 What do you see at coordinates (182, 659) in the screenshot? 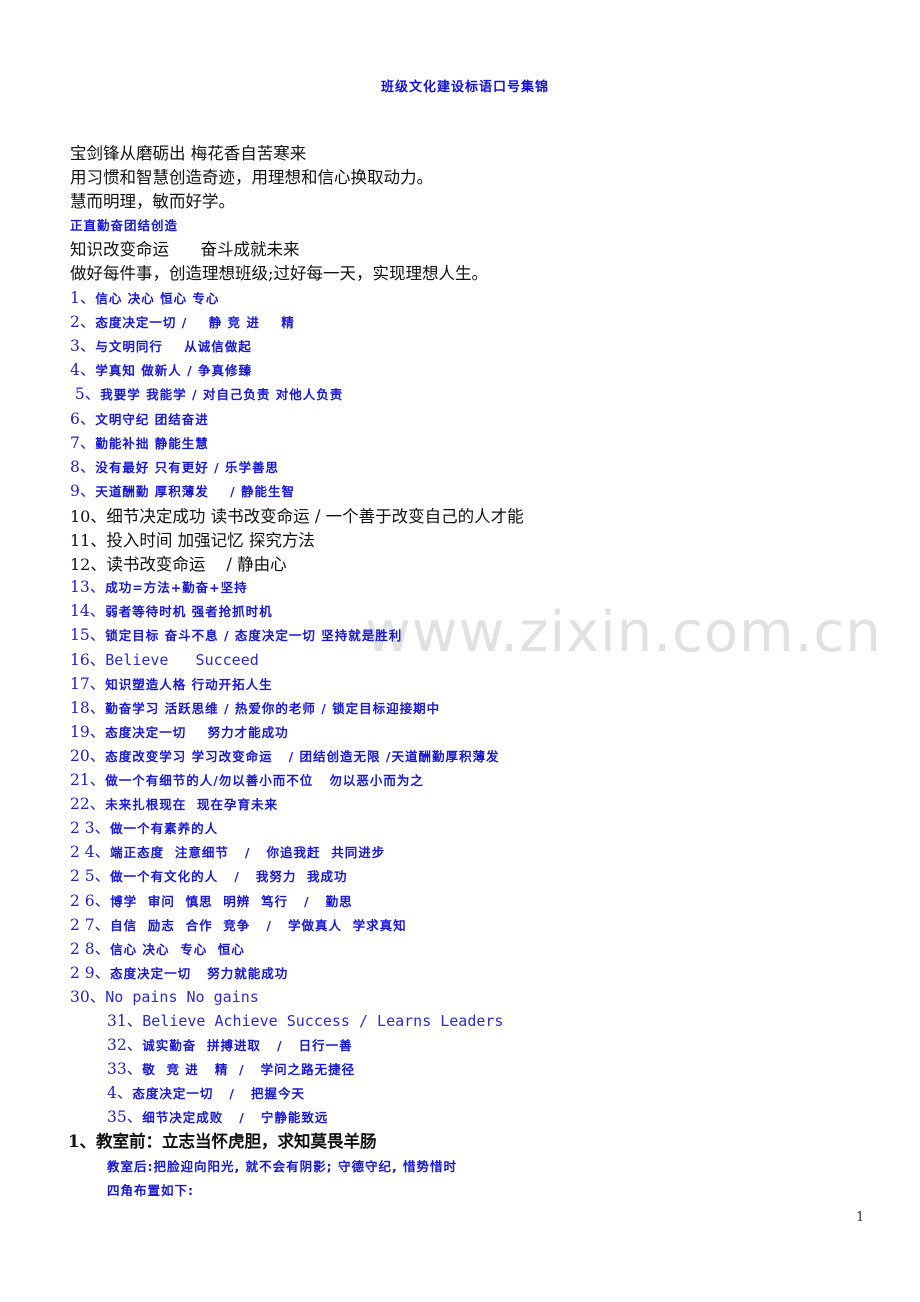
I see `slogan-text: Believe Succeed` at bounding box center [182, 659].